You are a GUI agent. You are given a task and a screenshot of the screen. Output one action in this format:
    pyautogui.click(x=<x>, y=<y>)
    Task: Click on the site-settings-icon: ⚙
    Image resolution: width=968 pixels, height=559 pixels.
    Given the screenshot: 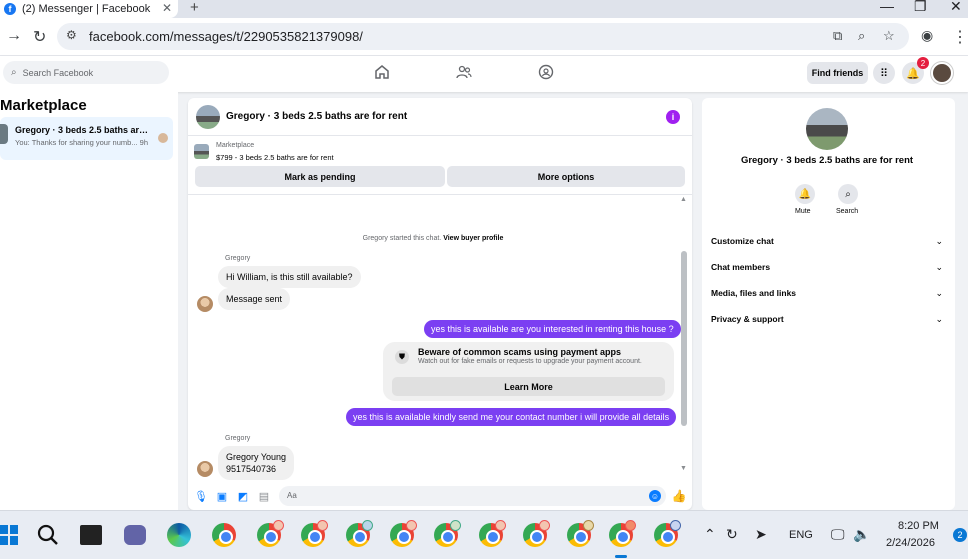 What is the action you would take?
    pyautogui.click(x=71, y=35)
    